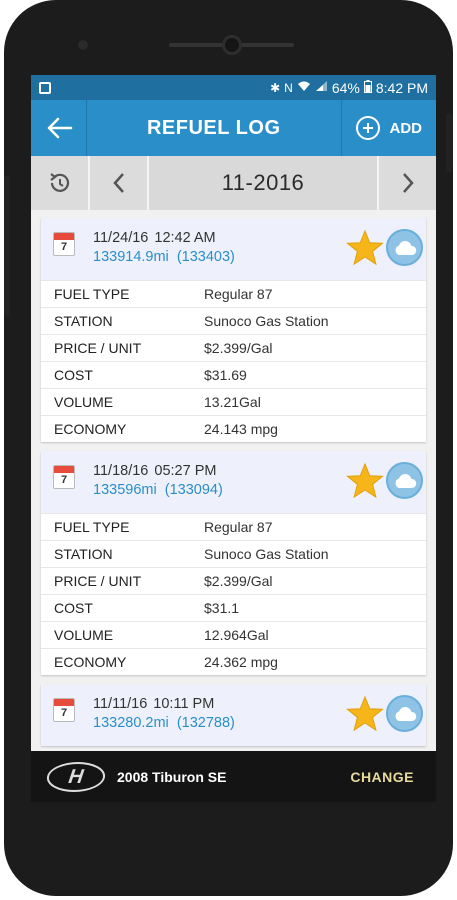  I want to click on detail-row: ECONOMY 24.362 mpg, so click(233, 661).